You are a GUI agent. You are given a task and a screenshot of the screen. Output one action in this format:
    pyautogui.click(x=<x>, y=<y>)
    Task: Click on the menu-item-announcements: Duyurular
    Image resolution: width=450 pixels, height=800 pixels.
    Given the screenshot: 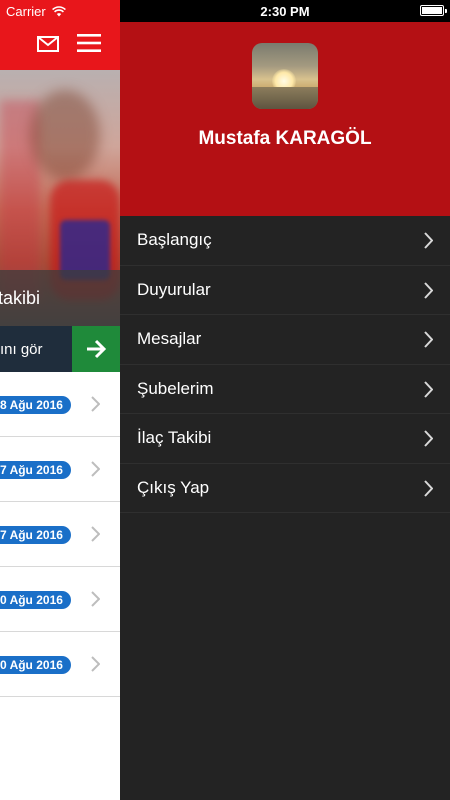 What is the action you would take?
    pyautogui.click(x=285, y=290)
    